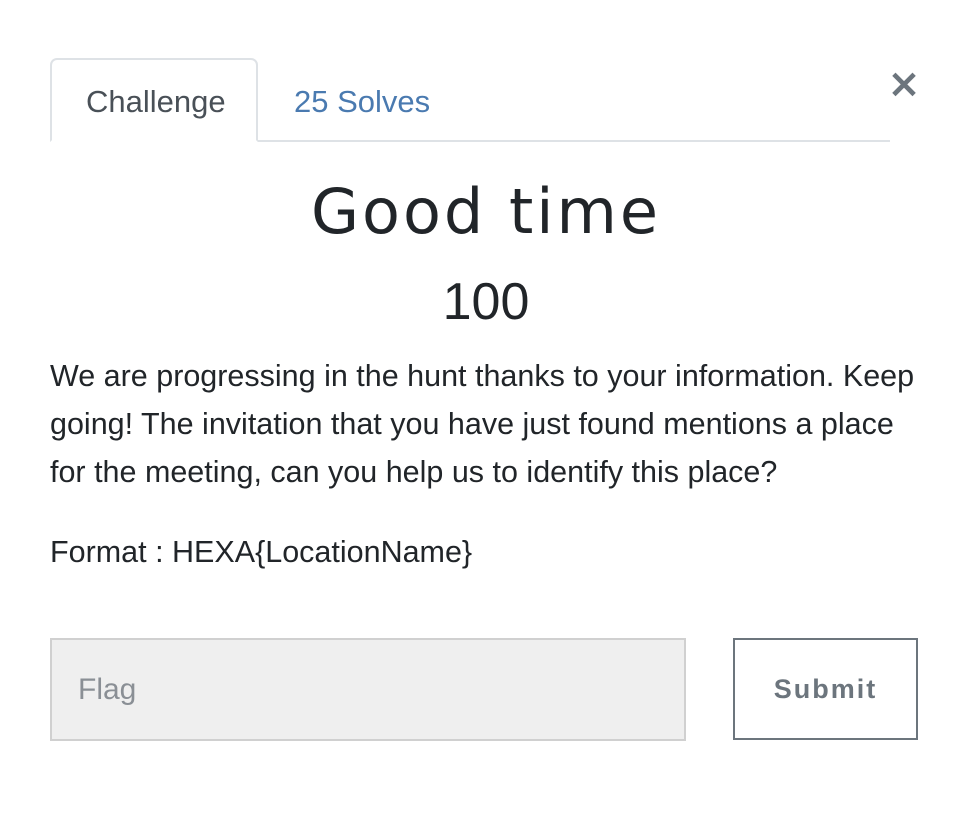 The height and width of the screenshot is (826, 972). Describe the element at coordinates (362, 100) in the screenshot. I see `tab-solves: 25 Solves` at that location.